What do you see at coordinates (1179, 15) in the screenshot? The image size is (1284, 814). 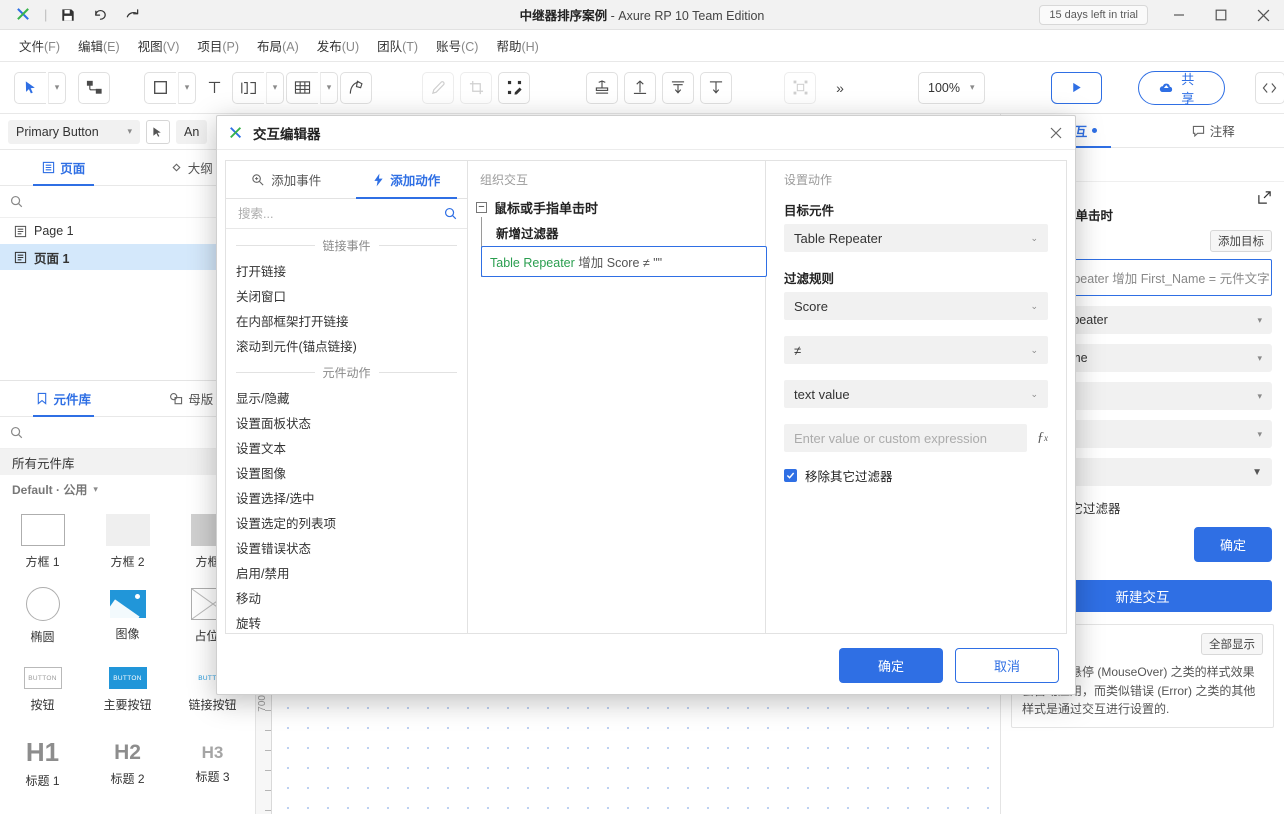 I see `minimize-icon` at bounding box center [1179, 15].